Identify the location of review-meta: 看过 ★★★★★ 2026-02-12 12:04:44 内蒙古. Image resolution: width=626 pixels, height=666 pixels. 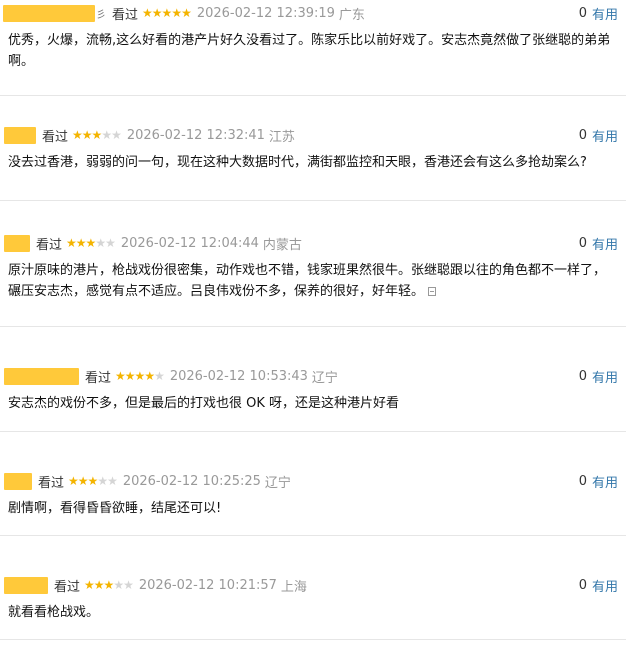
(153, 243).